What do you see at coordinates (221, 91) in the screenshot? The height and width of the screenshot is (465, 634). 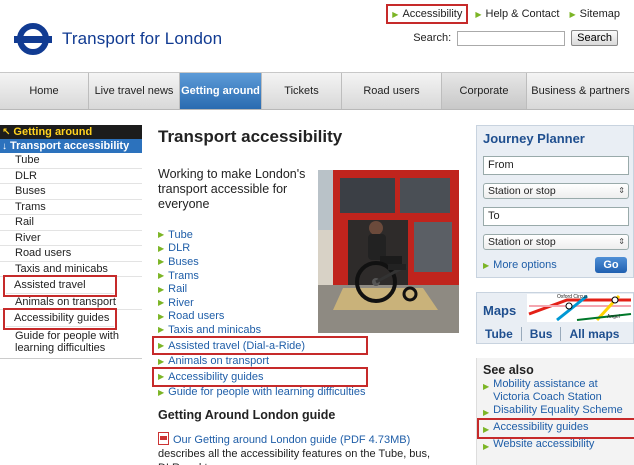 I see `nav-getting-around: Getting around` at bounding box center [221, 91].